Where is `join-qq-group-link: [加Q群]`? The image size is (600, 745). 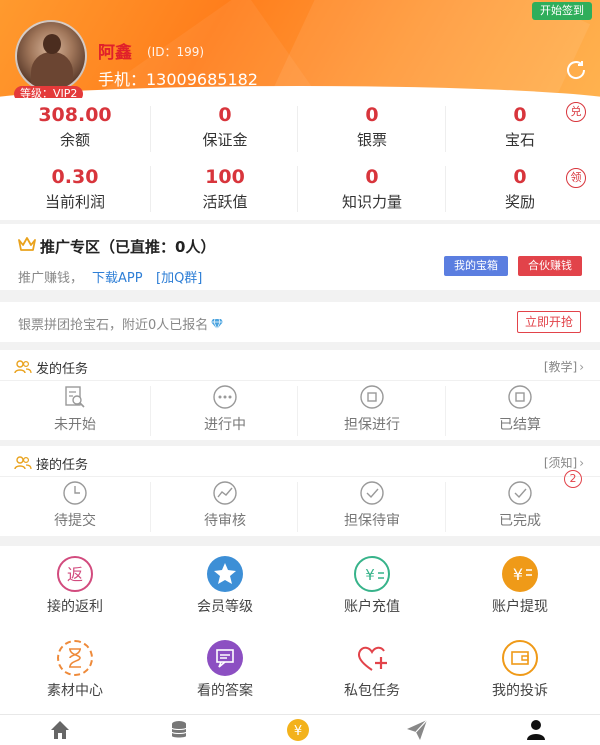 join-qq-group-link: [加Q群] is located at coordinates (179, 276).